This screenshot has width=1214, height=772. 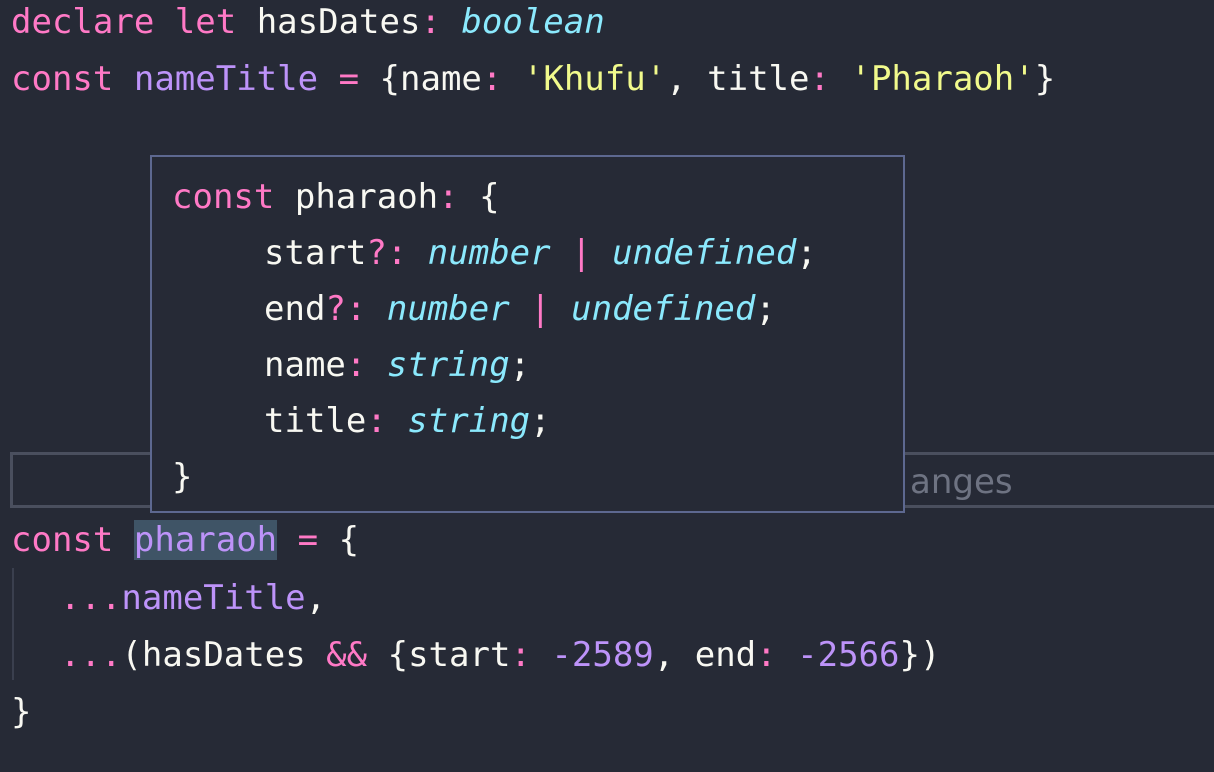 What do you see at coordinates (131, 655) in the screenshot?
I see `paren-open: (` at bounding box center [131, 655].